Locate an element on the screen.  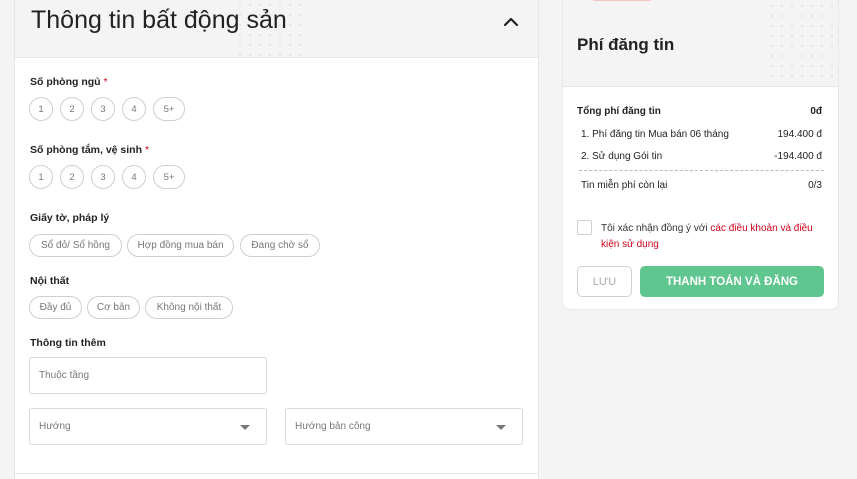
furniture-option-basic: Cơ bản is located at coordinates (113, 307).